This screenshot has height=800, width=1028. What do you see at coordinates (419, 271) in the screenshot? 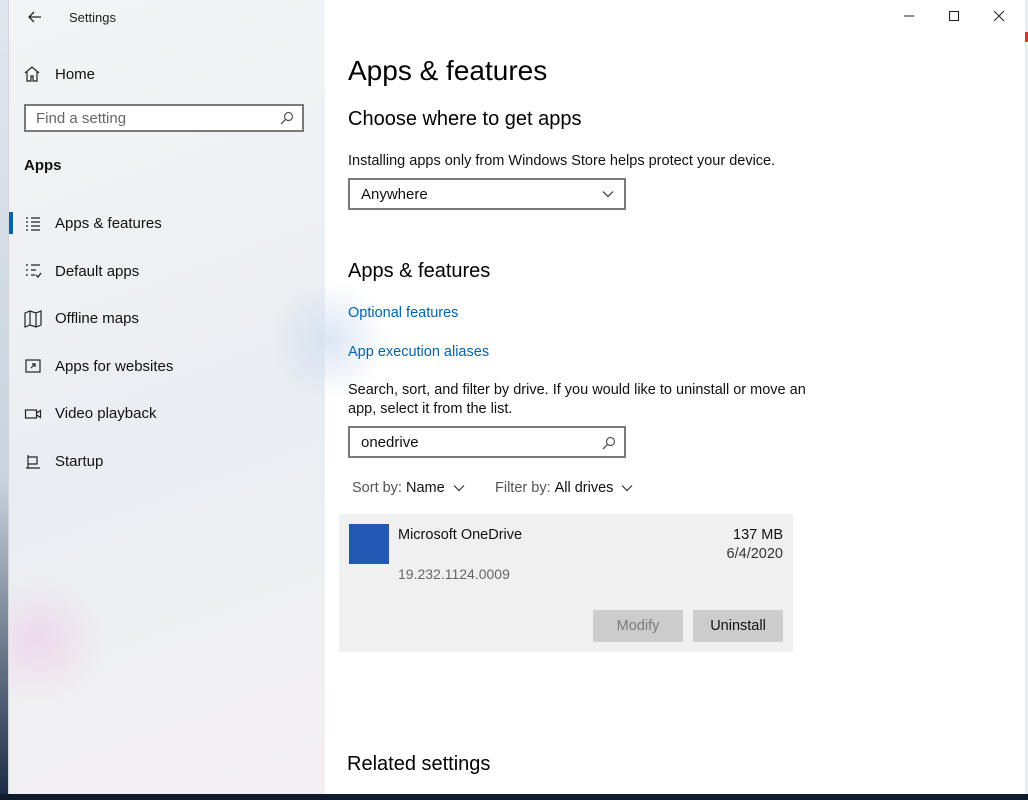
I see `apps-features-heading: Apps & features` at bounding box center [419, 271].